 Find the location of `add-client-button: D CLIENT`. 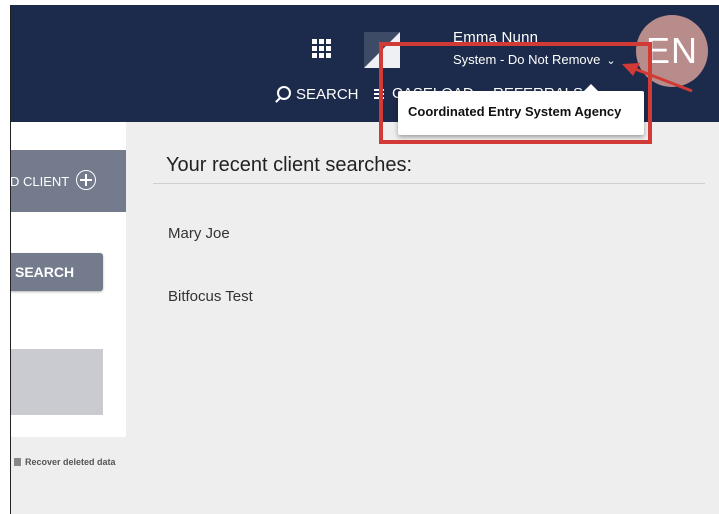

add-client-button: D CLIENT is located at coordinates (68, 181).